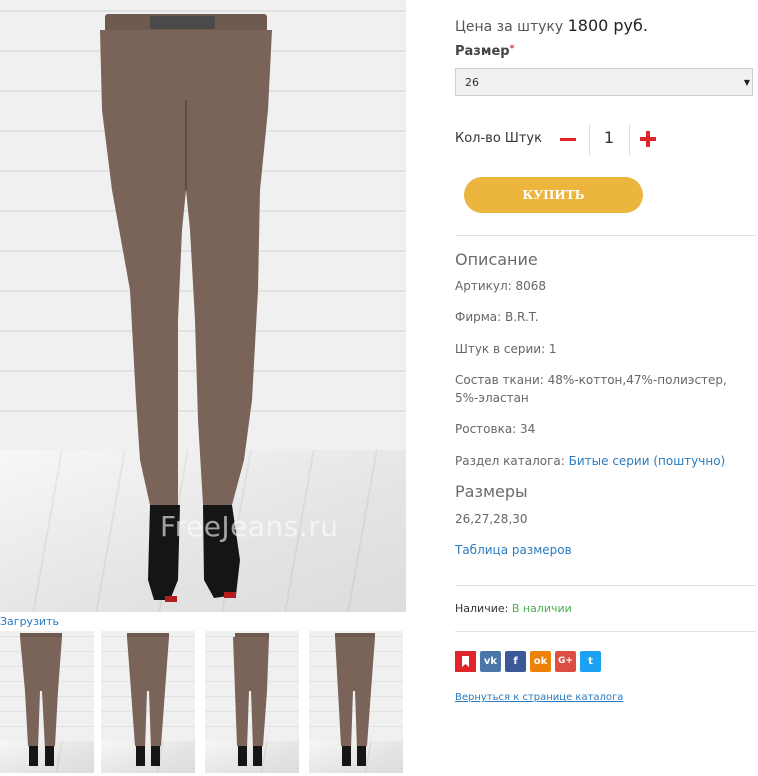 This screenshot has height=776, width=758. I want to click on catalog-label: Раздел каталога:, so click(510, 461).